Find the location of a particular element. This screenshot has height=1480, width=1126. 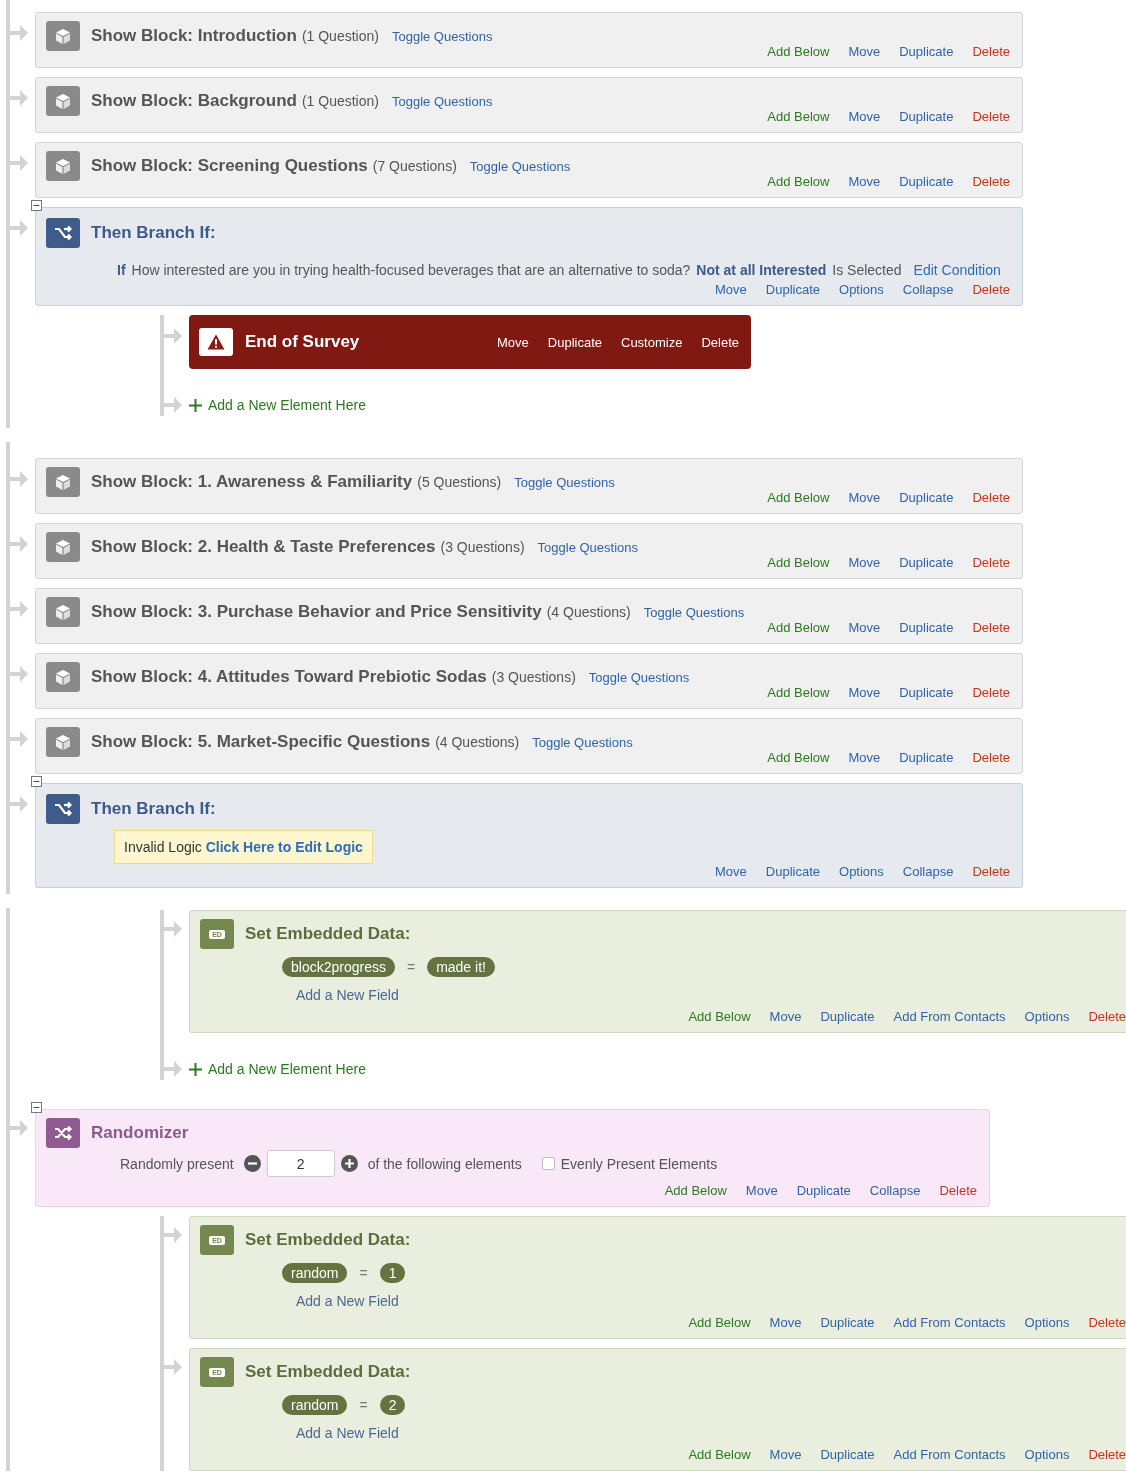

evenly-present-checkbox is located at coordinates (548, 1163).